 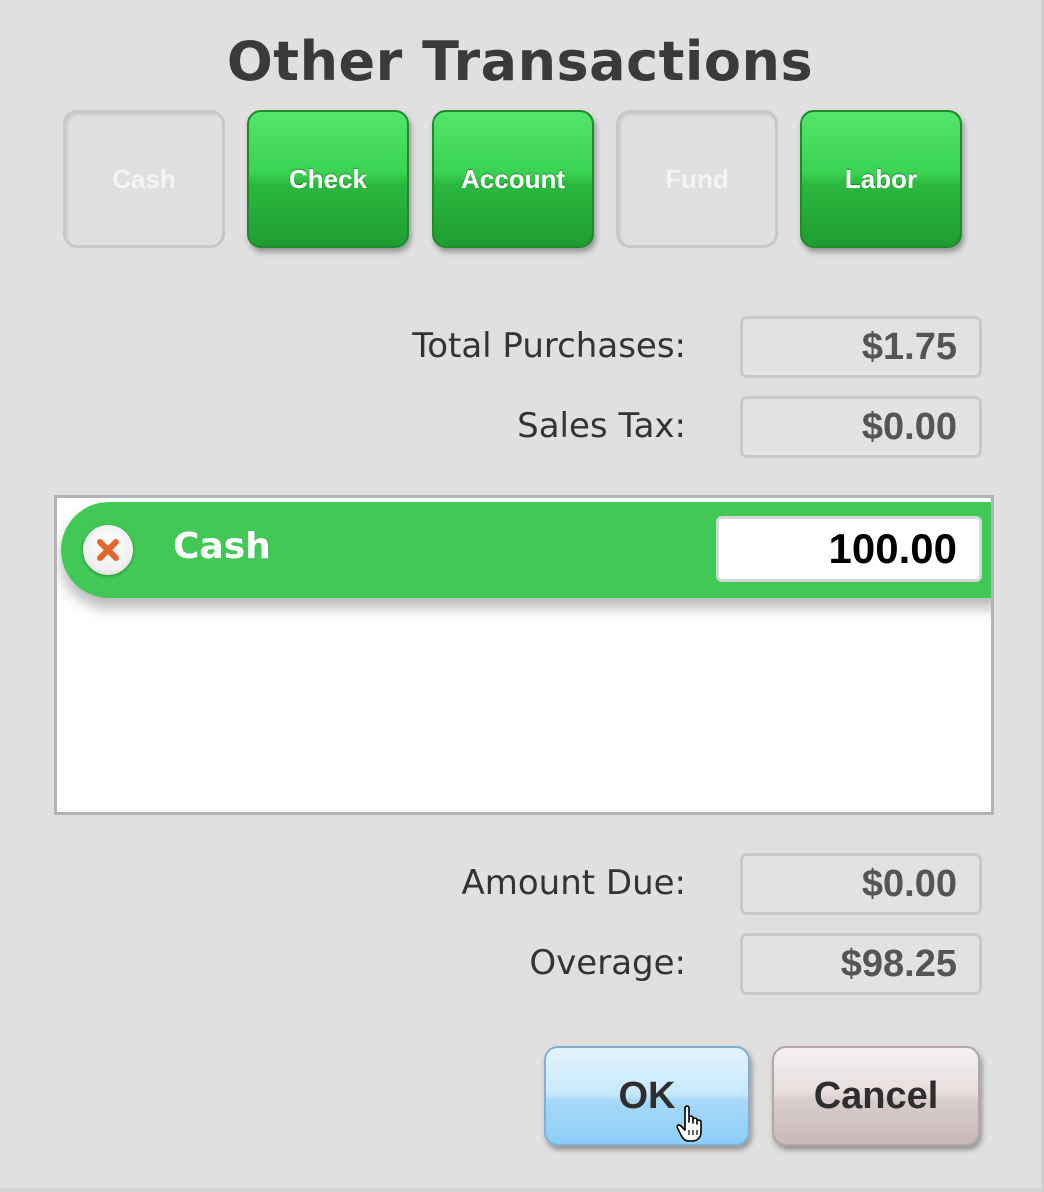 What do you see at coordinates (526, 550) in the screenshot?
I see `tender-row-cash: Cash 100.00` at bounding box center [526, 550].